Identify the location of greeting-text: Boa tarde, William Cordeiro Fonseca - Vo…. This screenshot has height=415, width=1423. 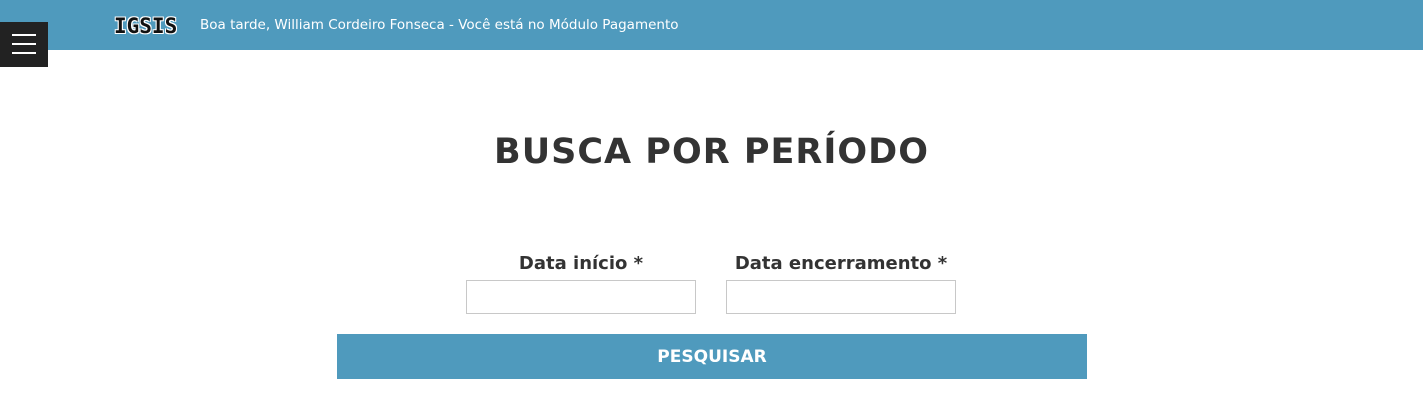
(439, 25).